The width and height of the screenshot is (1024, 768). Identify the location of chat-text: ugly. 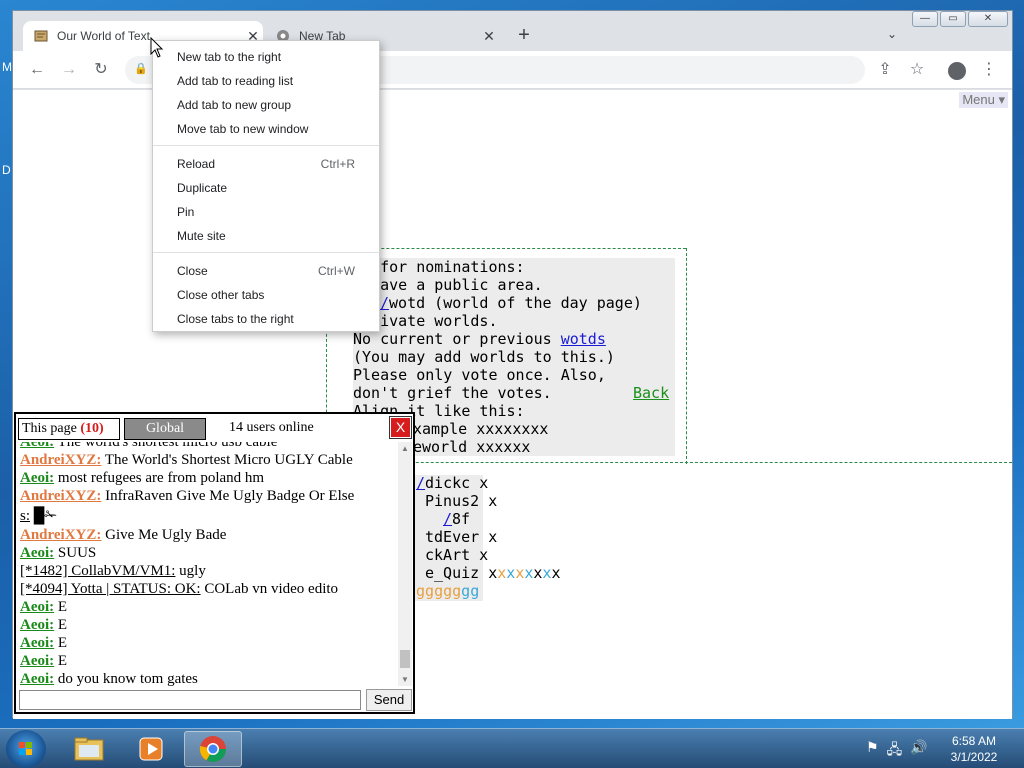
(190, 571).